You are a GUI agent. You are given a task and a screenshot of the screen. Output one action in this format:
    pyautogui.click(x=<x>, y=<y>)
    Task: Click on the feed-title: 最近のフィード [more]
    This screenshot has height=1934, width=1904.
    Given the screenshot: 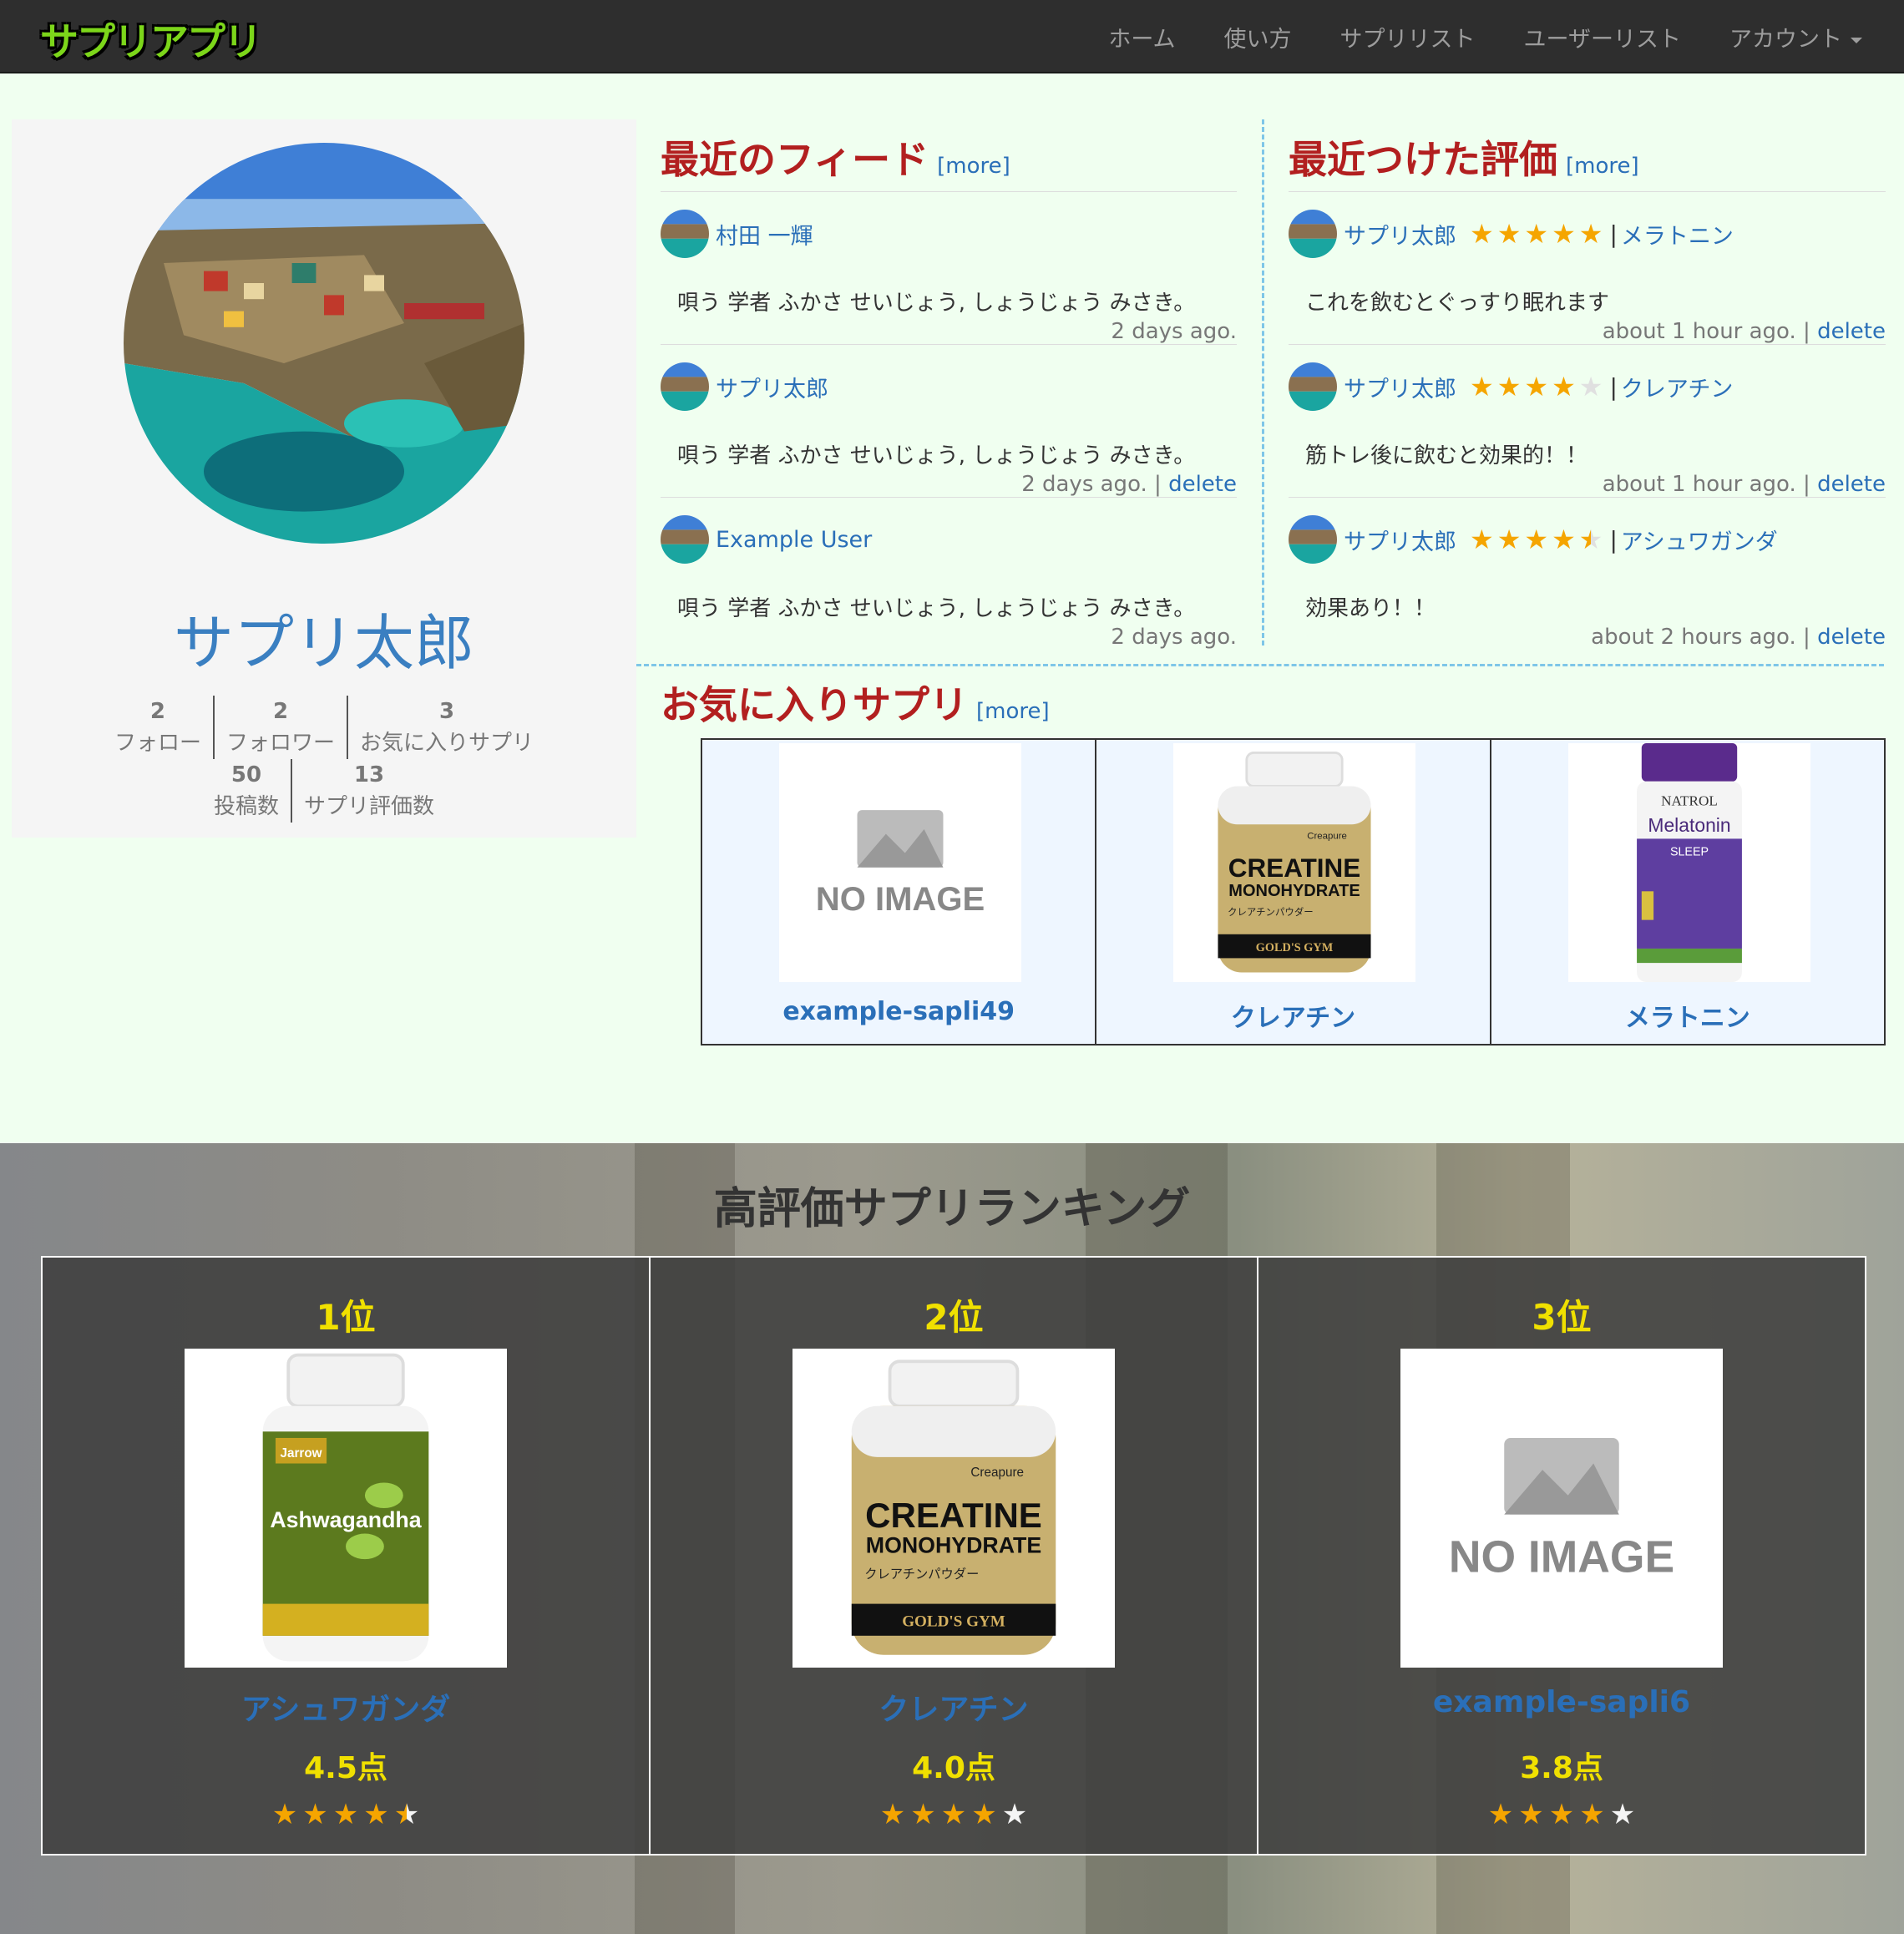 What is the action you would take?
    pyautogui.click(x=835, y=157)
    